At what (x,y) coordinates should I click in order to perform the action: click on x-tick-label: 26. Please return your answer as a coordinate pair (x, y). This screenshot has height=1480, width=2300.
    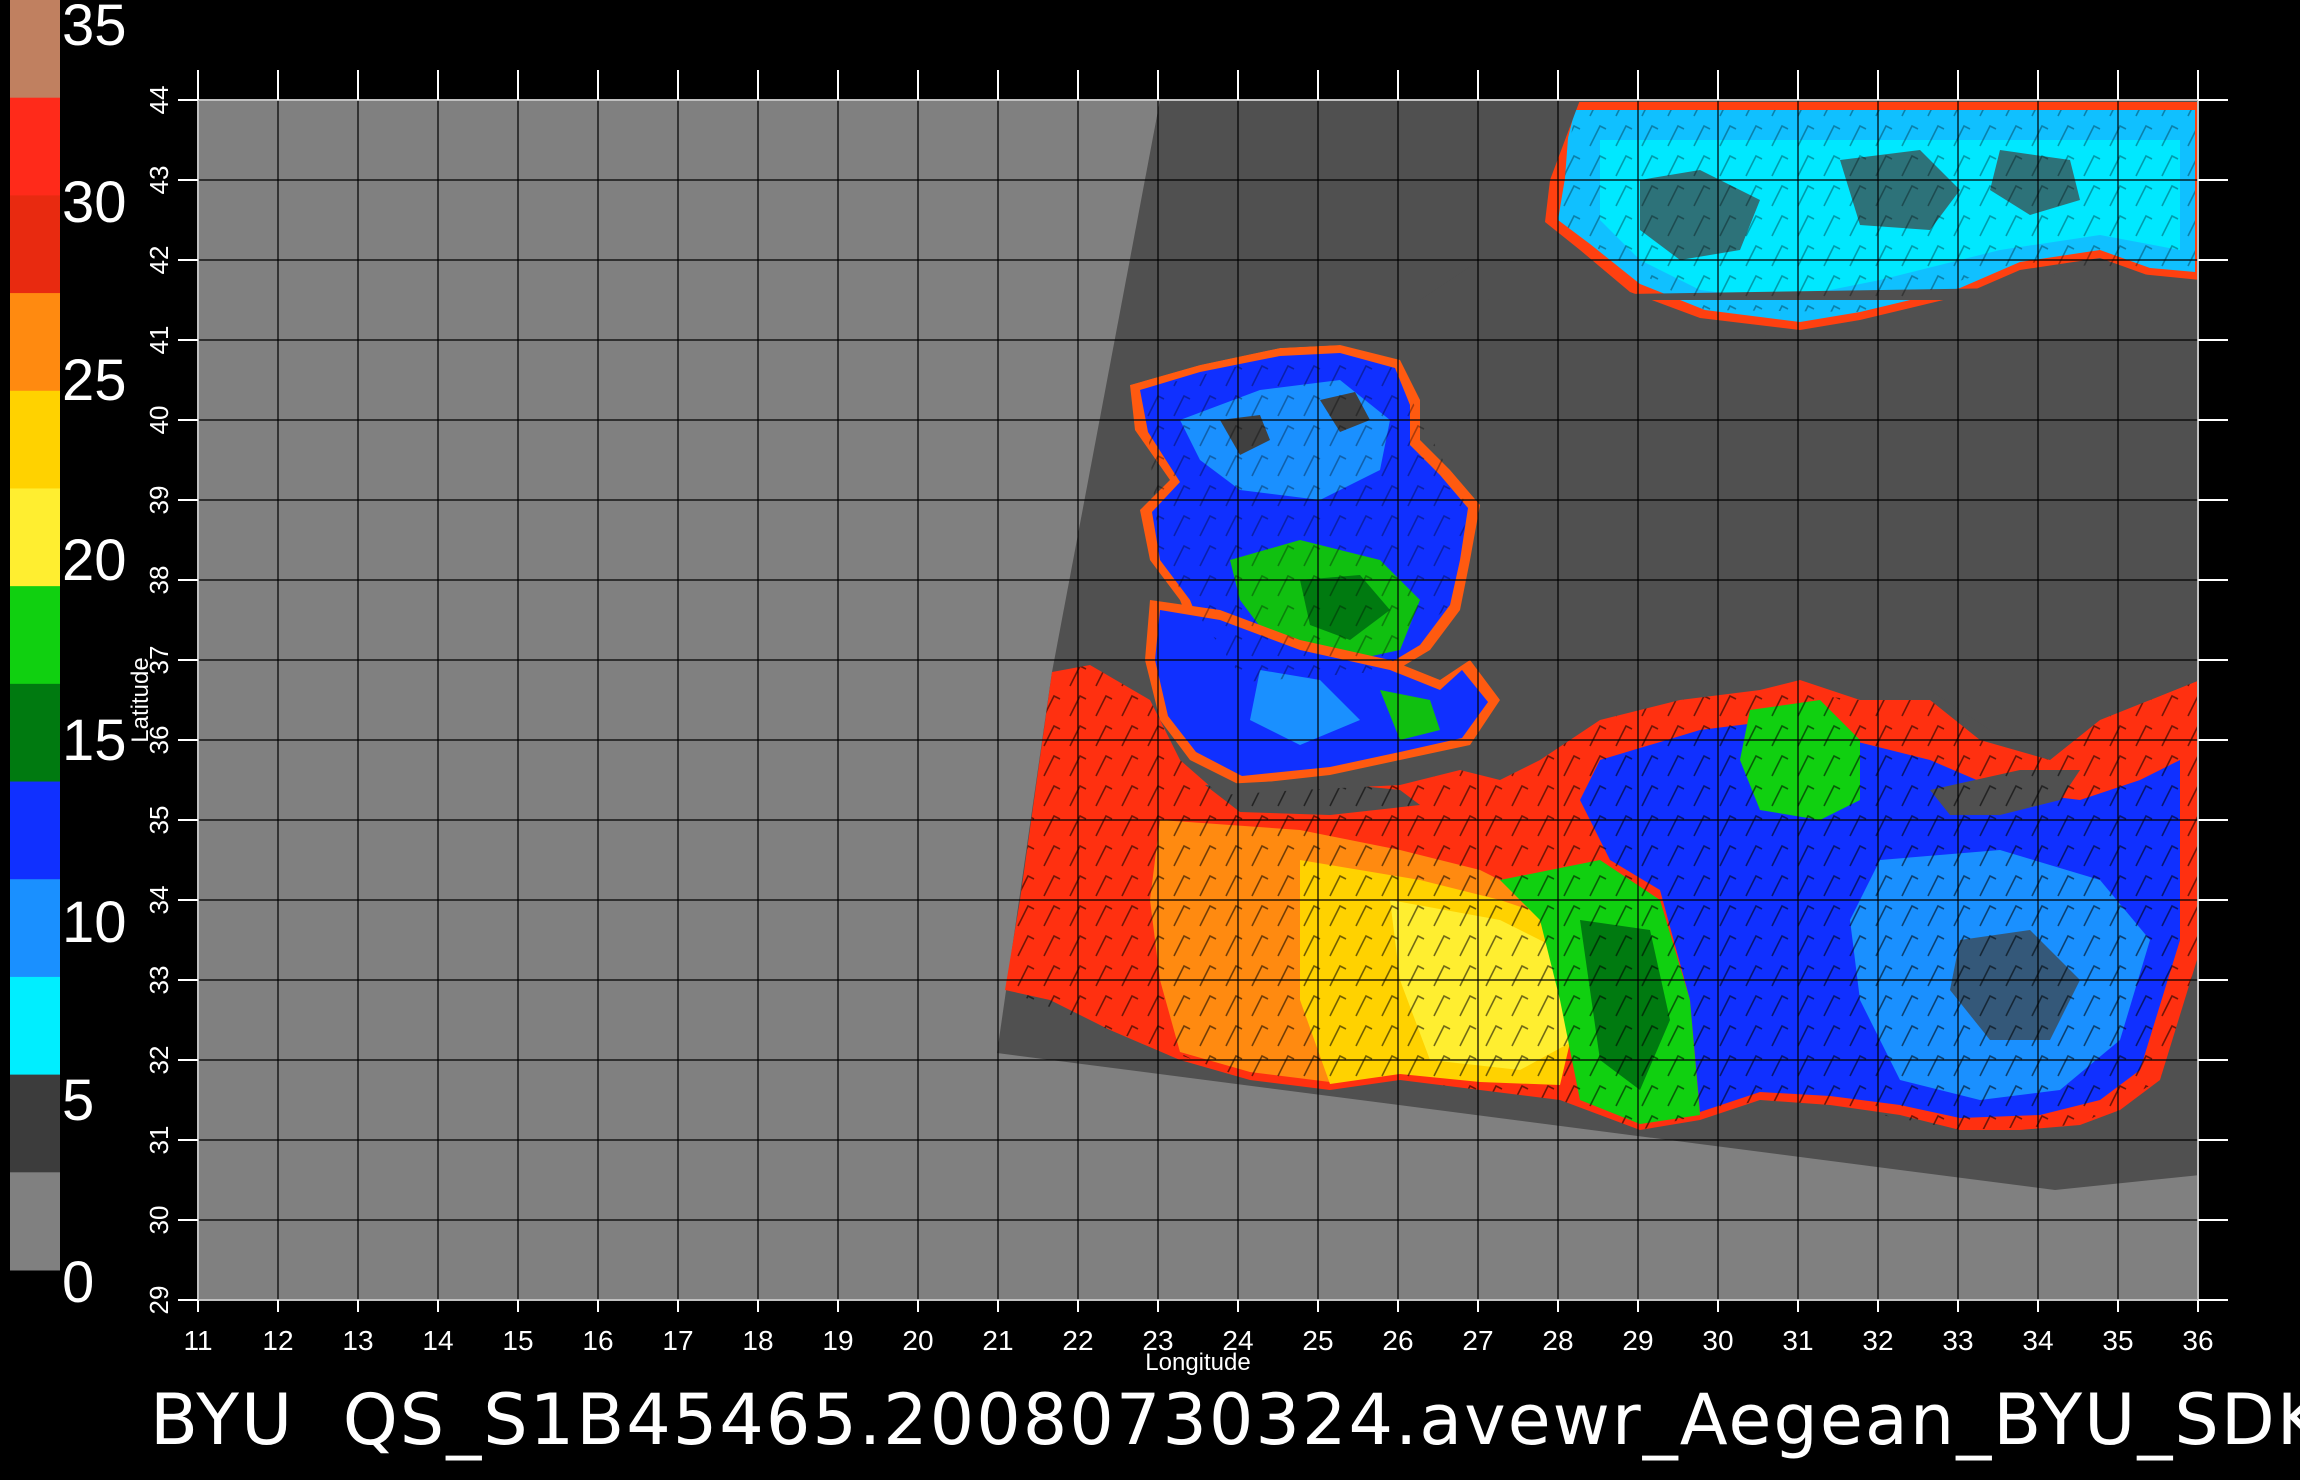
    Looking at the image, I should click on (1397, 1340).